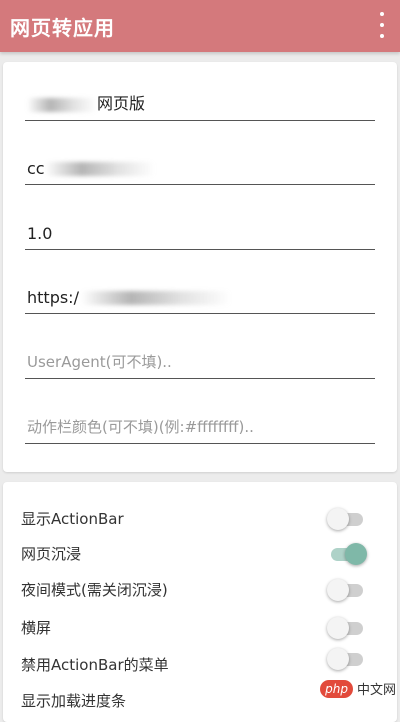 The height and width of the screenshot is (722, 400). Describe the element at coordinates (36, 168) in the screenshot. I see `package-name-value: cc` at that location.